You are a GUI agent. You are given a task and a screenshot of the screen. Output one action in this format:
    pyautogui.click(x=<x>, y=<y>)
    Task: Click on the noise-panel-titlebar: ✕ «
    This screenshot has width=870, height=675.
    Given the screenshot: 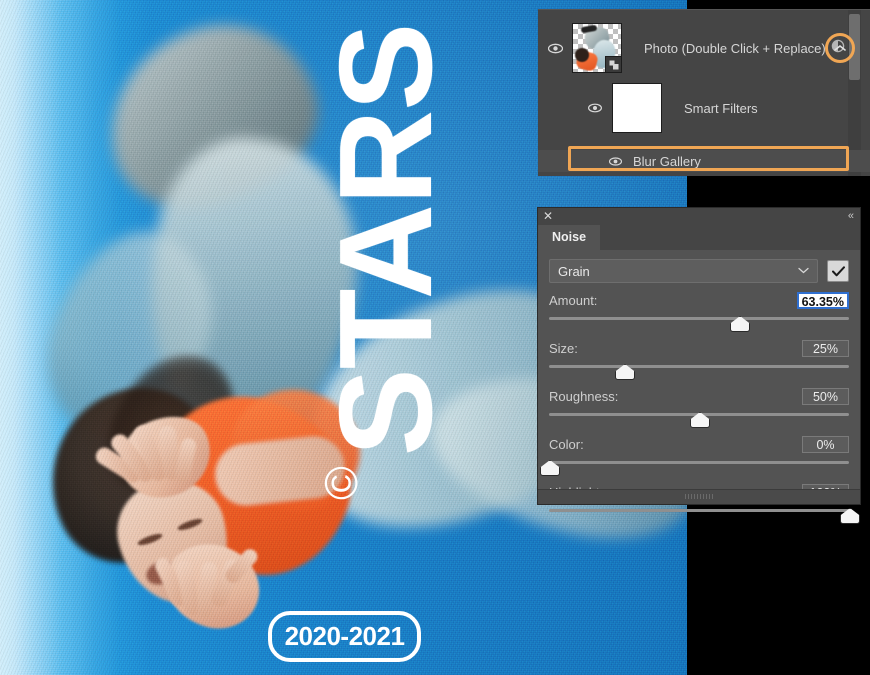 What is the action you would take?
    pyautogui.click(x=699, y=216)
    